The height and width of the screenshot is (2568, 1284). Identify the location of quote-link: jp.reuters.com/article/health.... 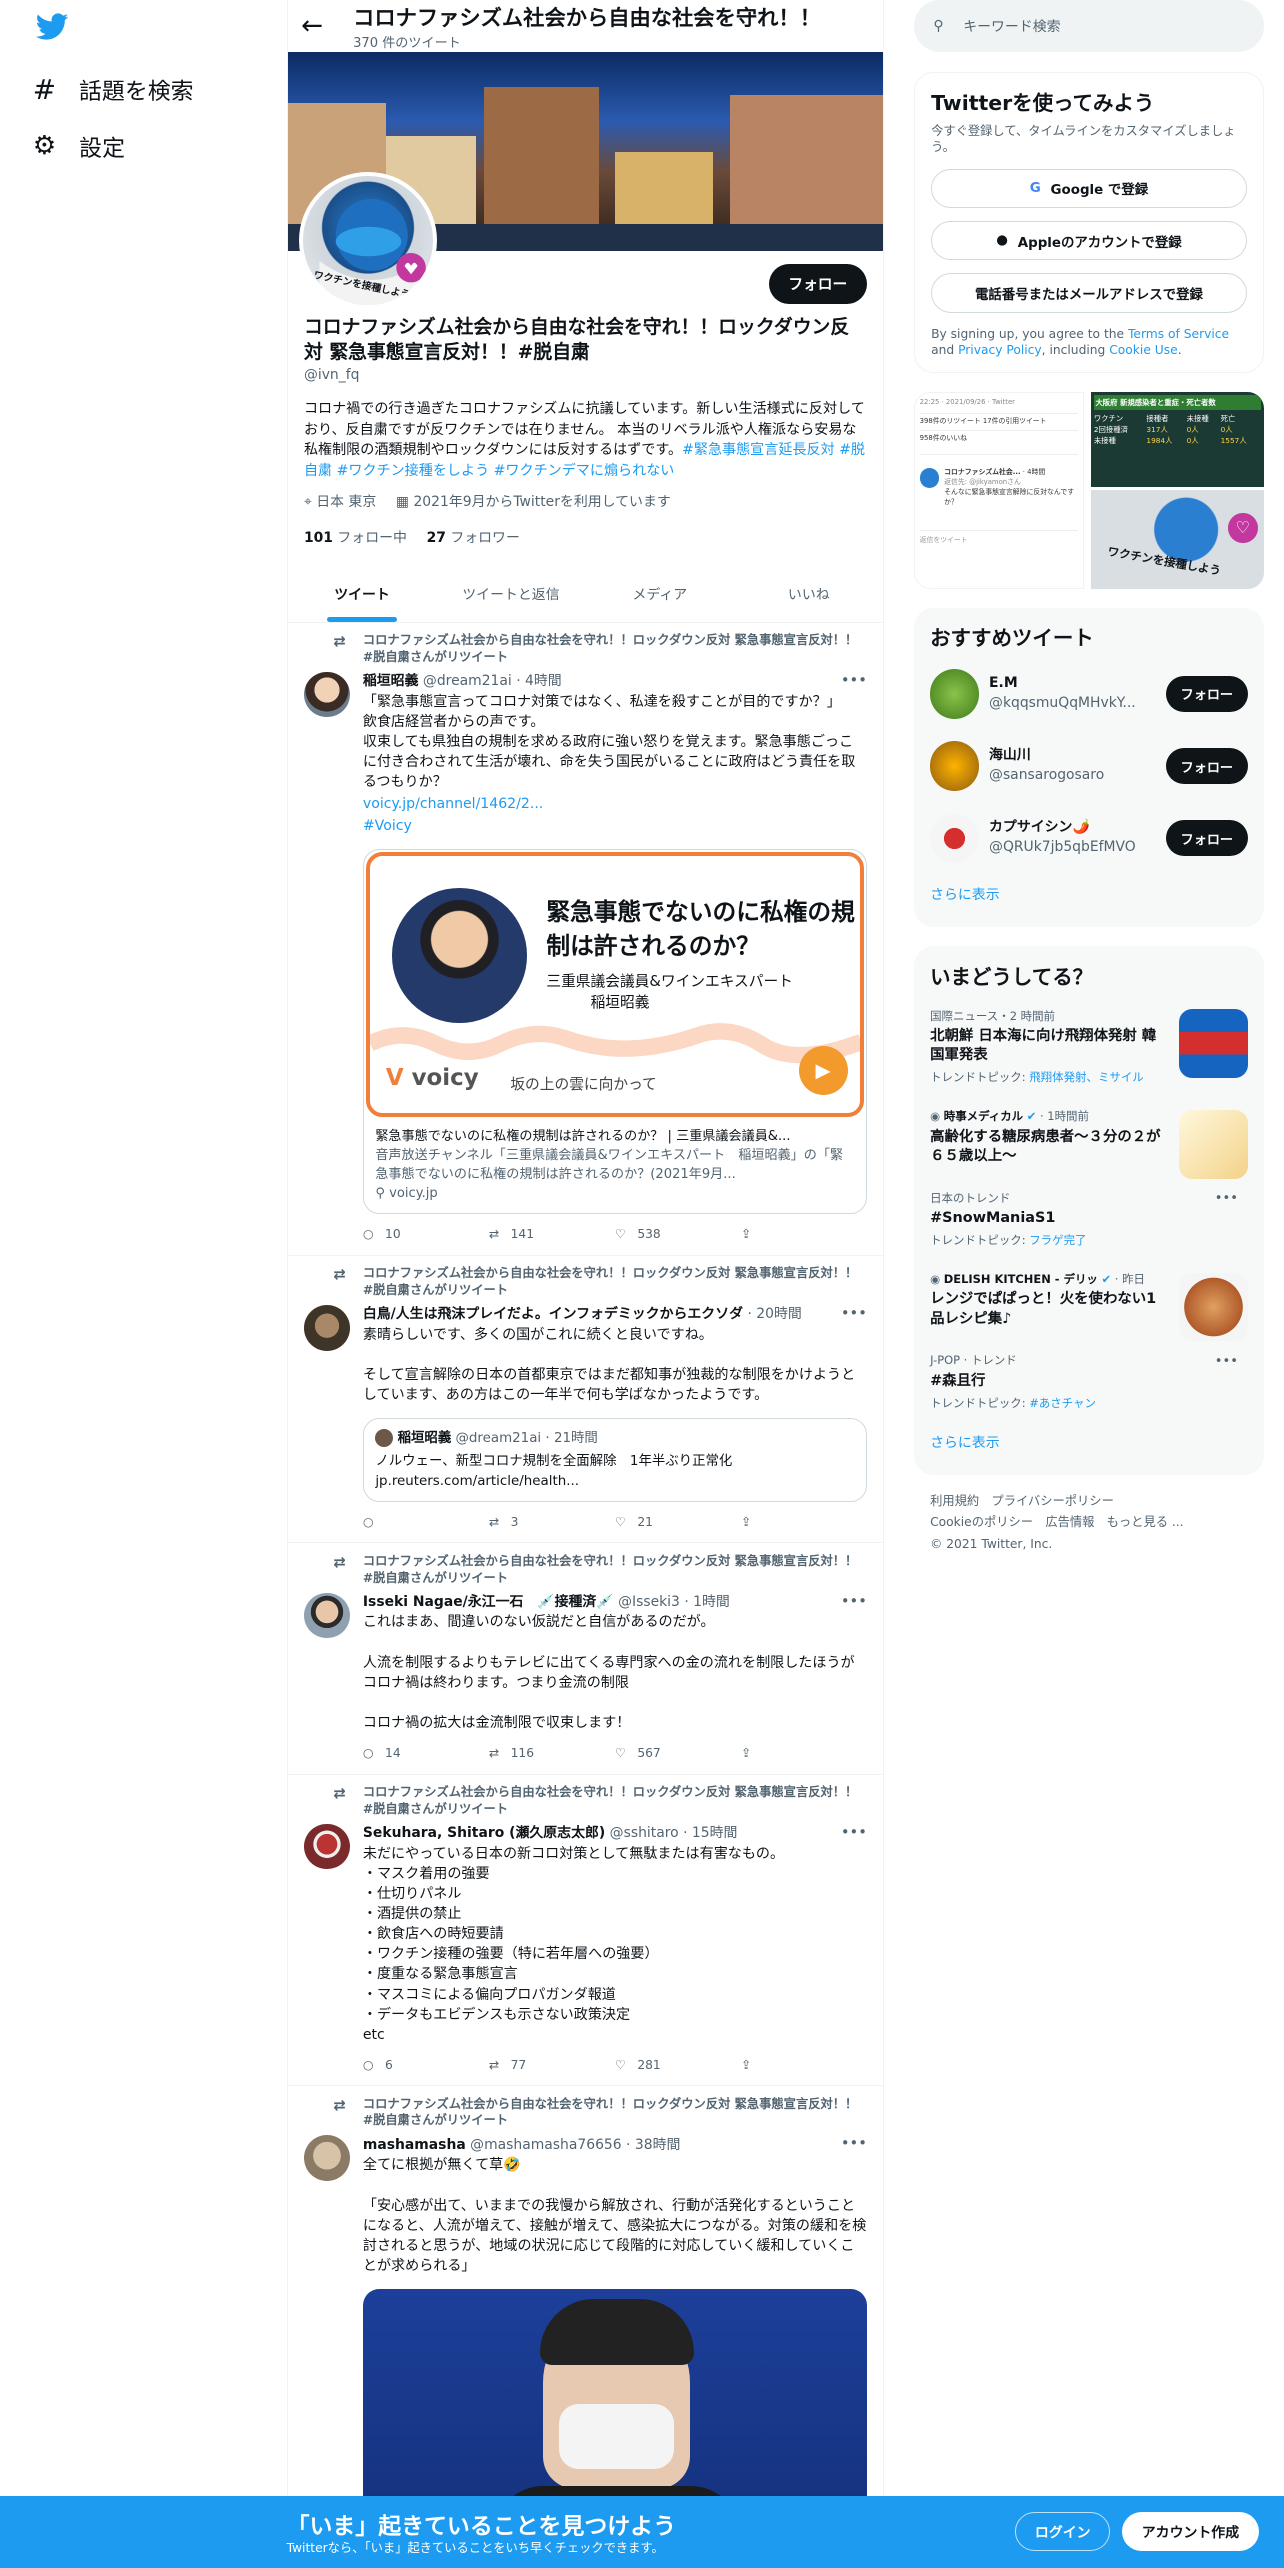
(477, 1481).